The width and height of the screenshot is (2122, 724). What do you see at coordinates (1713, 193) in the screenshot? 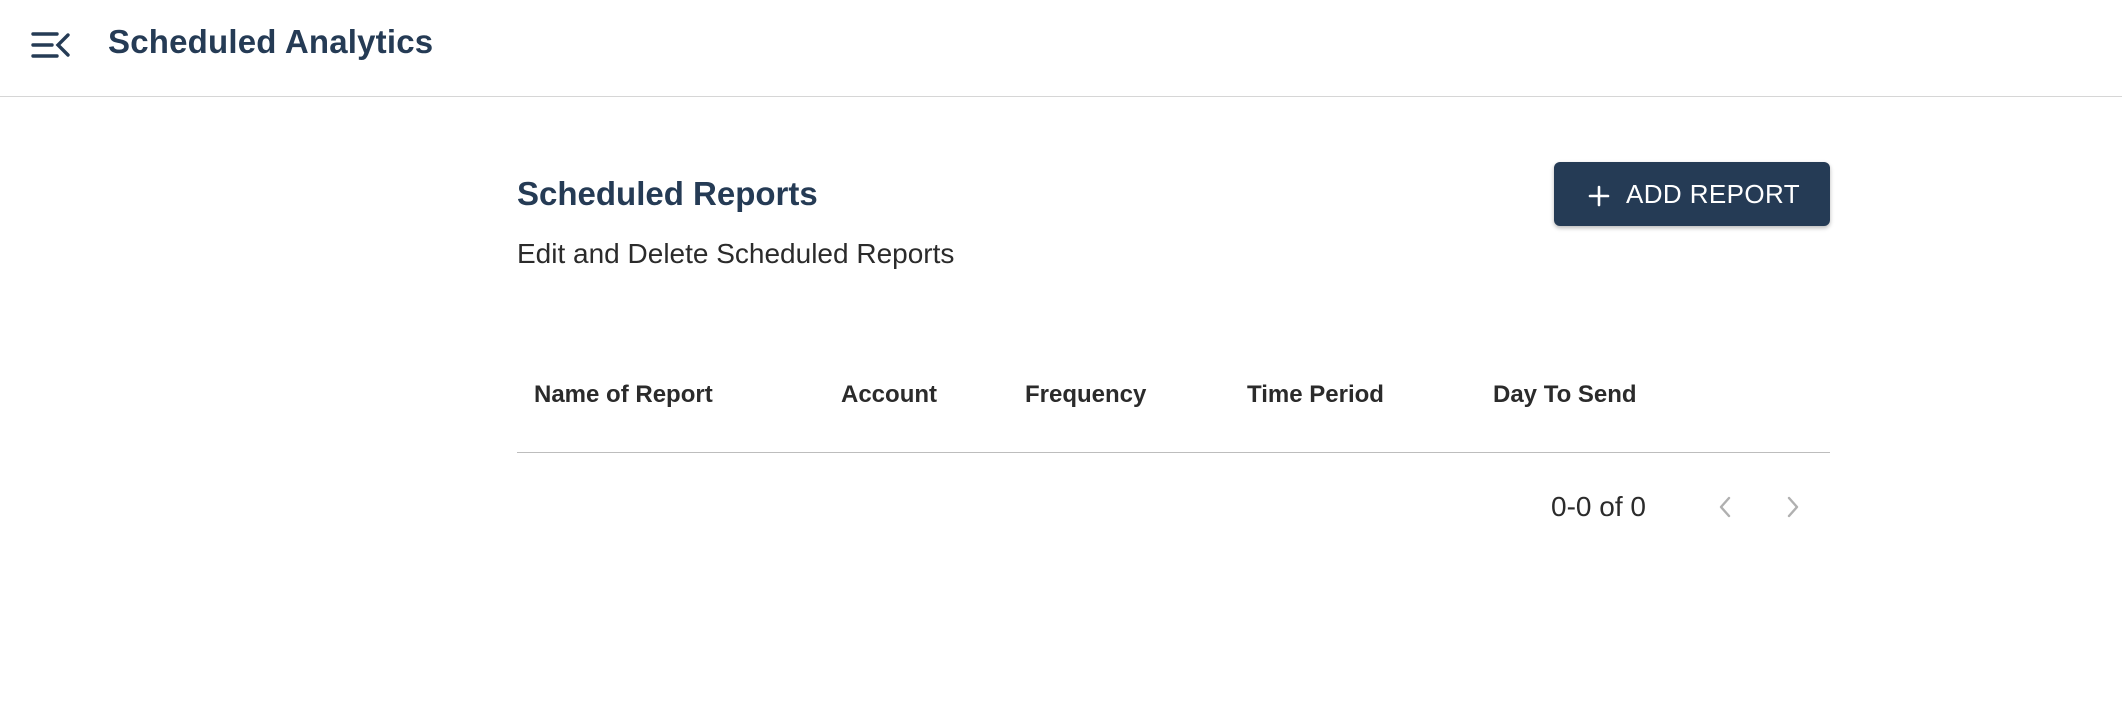
I see `add-report-label: ADD REPORT` at bounding box center [1713, 193].